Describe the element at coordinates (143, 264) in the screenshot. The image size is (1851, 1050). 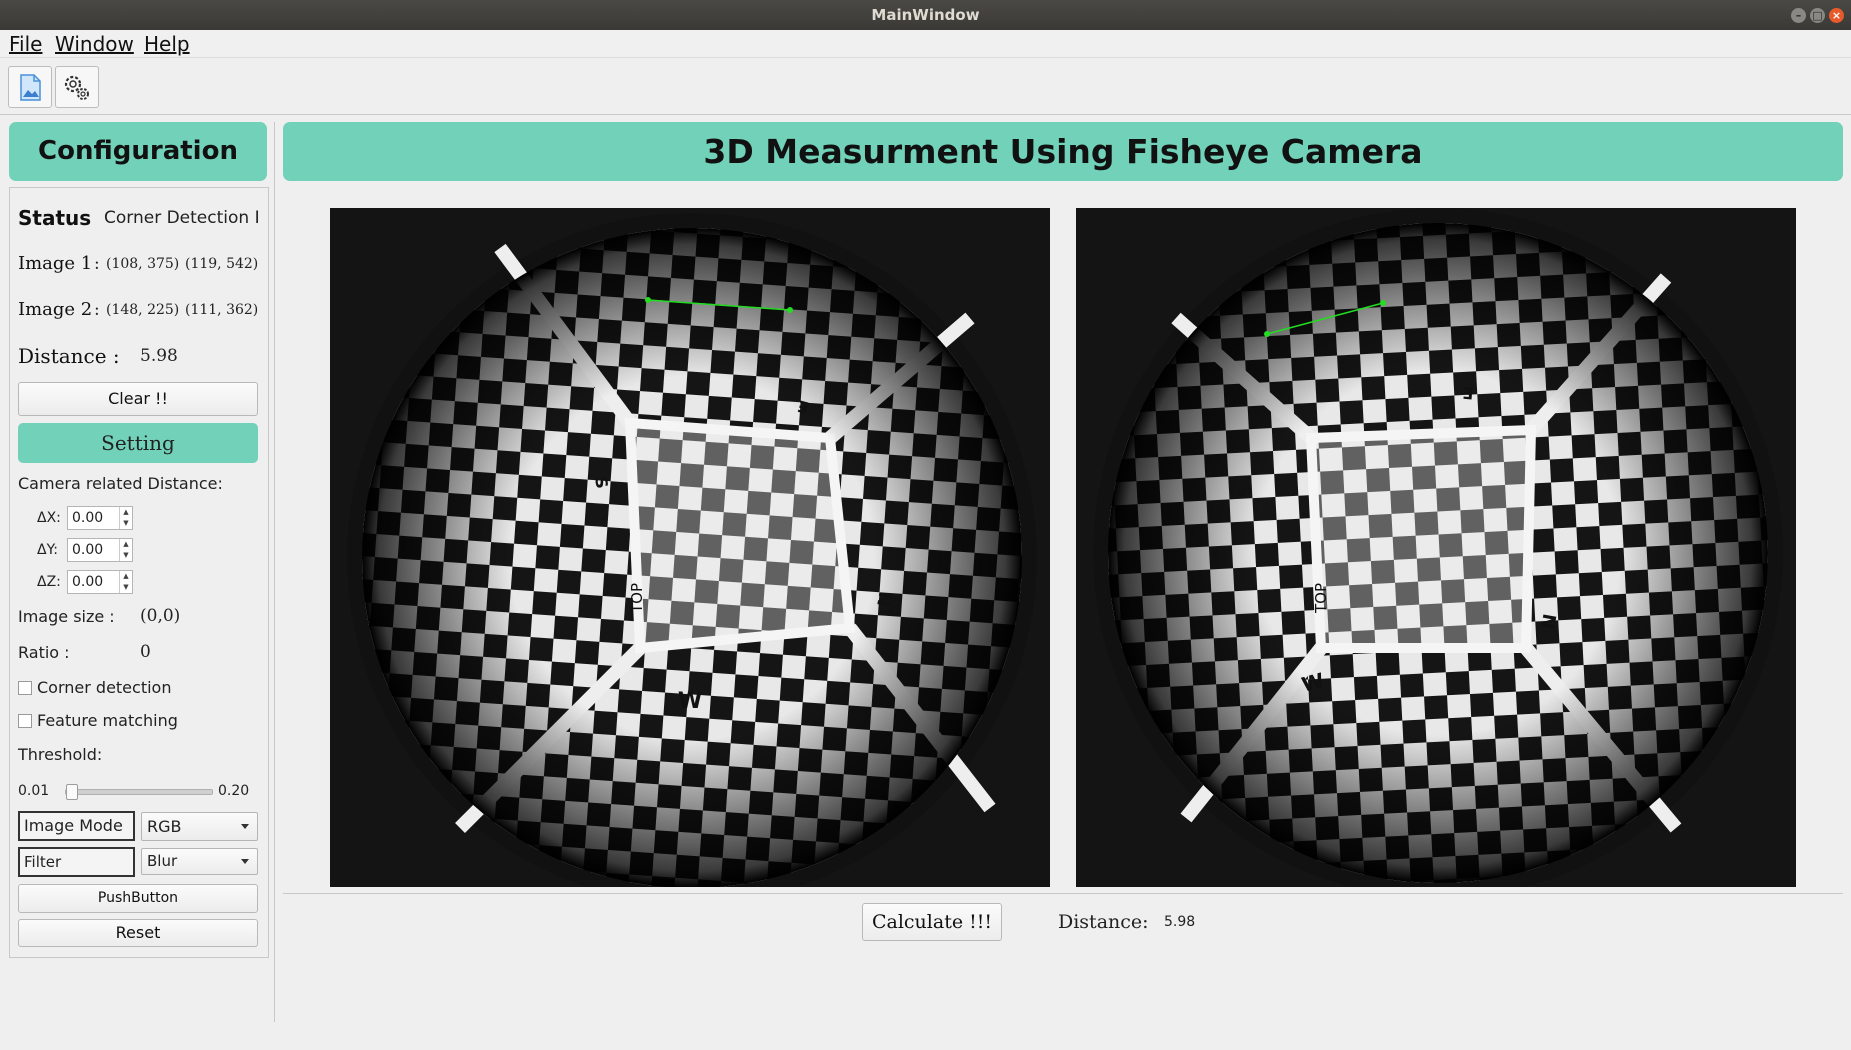
I see `image1-point1: (108, 375)` at that location.